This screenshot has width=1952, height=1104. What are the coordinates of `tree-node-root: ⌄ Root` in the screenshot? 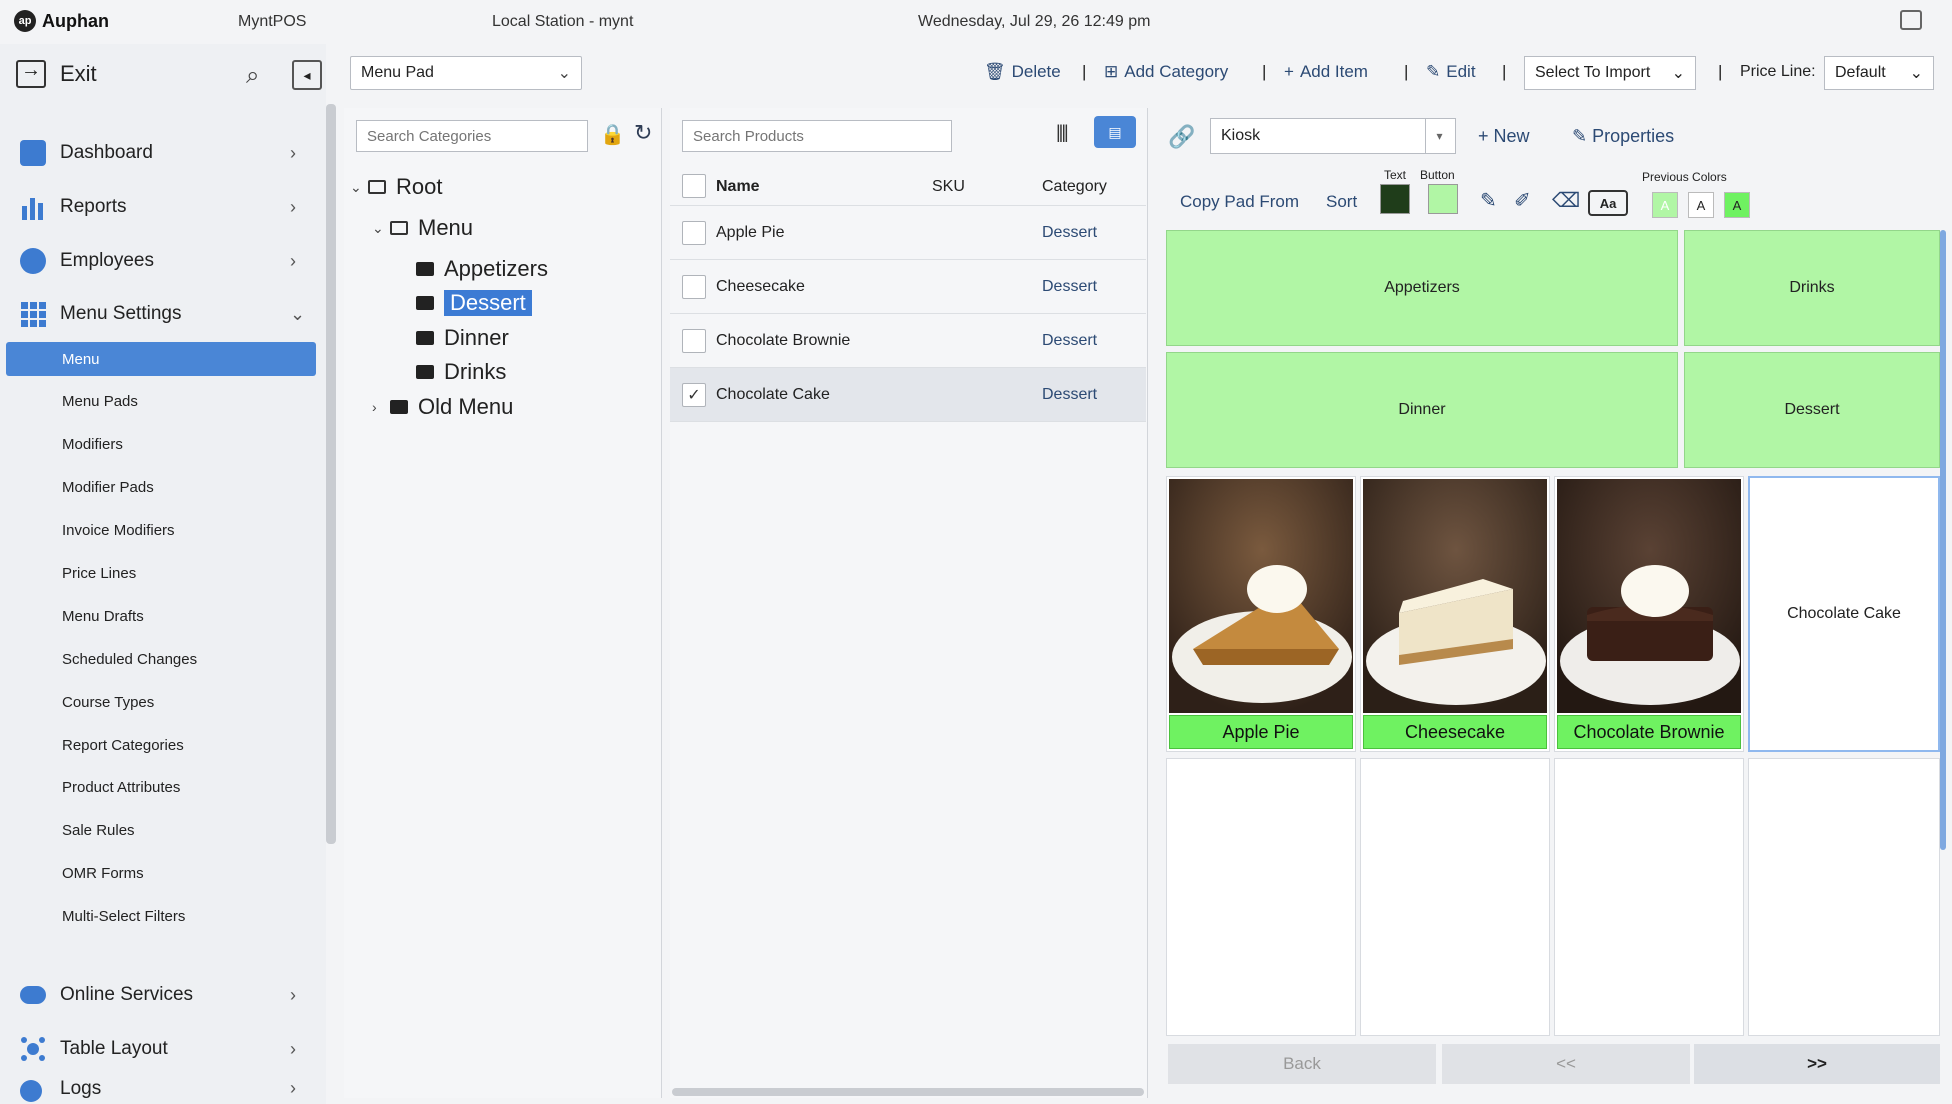 It's located at (396, 187).